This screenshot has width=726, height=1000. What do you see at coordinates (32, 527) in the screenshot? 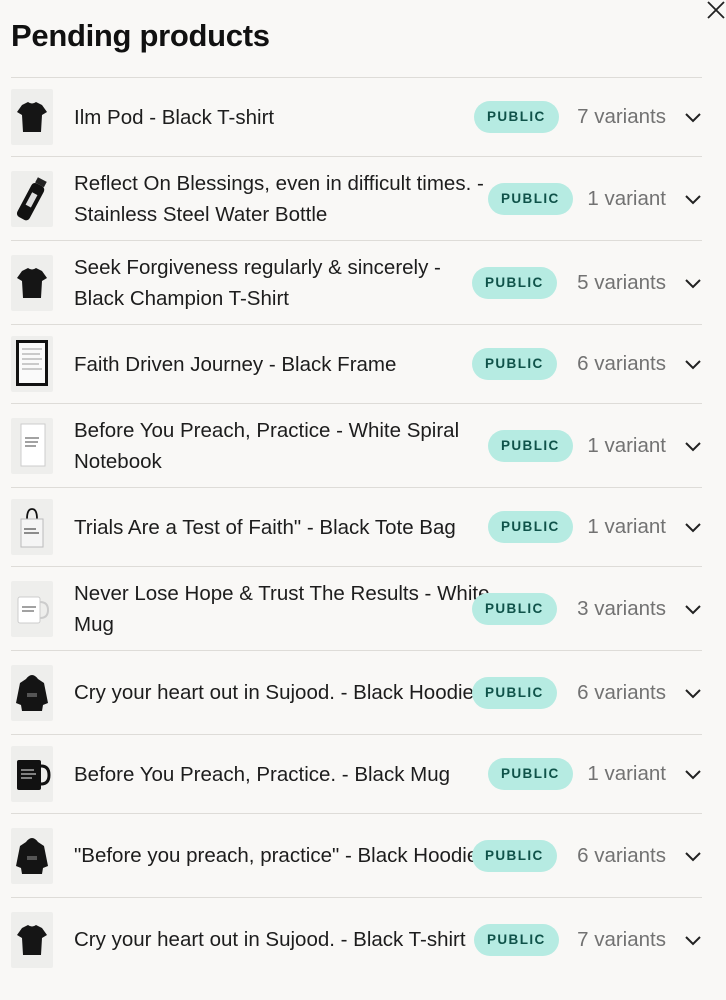
I see `tote-bag-thumbnail-icon` at bounding box center [32, 527].